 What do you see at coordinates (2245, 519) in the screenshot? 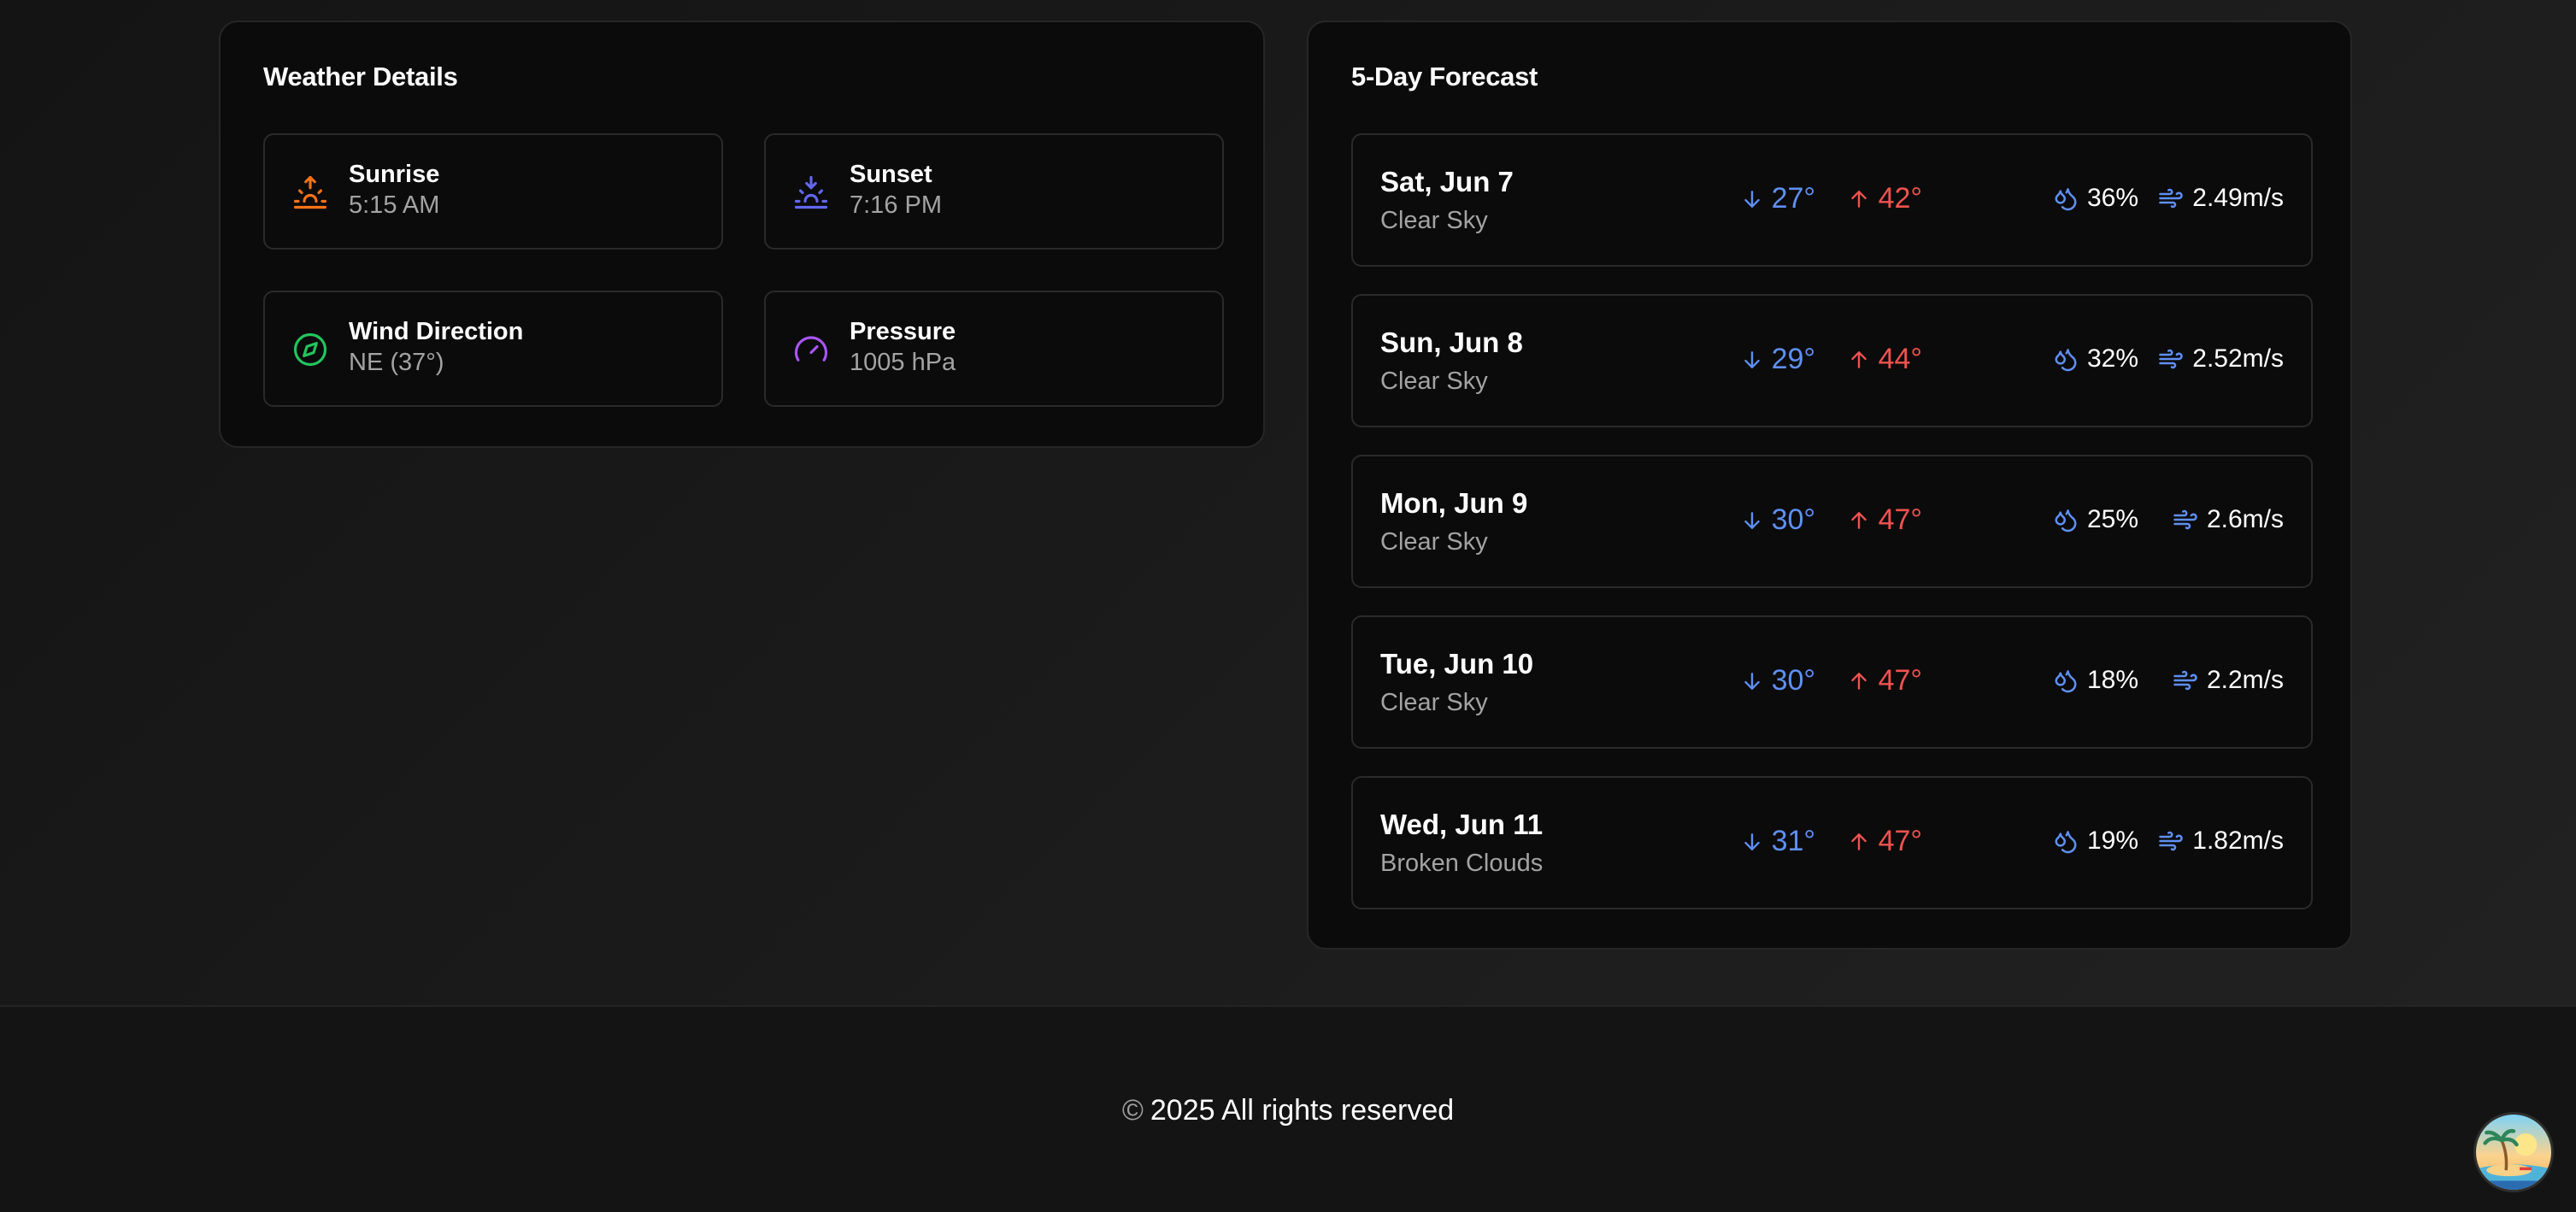
I see `wind-value: 2.6m/s` at bounding box center [2245, 519].